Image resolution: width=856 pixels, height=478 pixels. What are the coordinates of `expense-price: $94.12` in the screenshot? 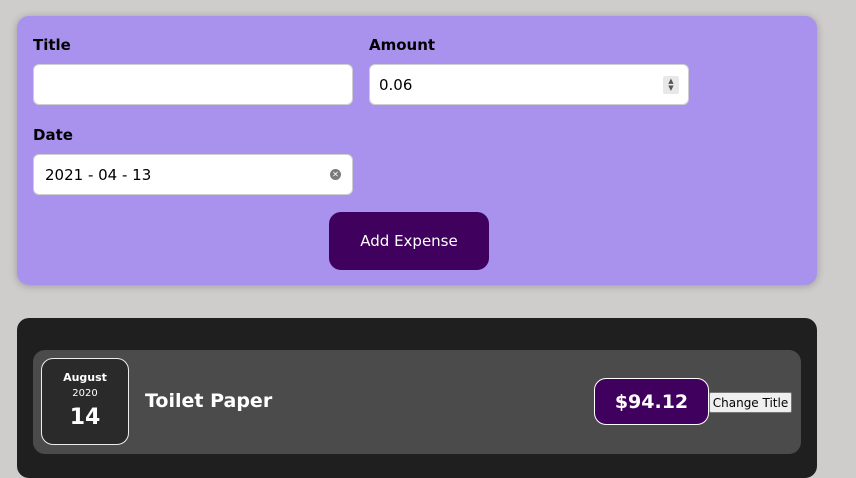 It's located at (651, 401).